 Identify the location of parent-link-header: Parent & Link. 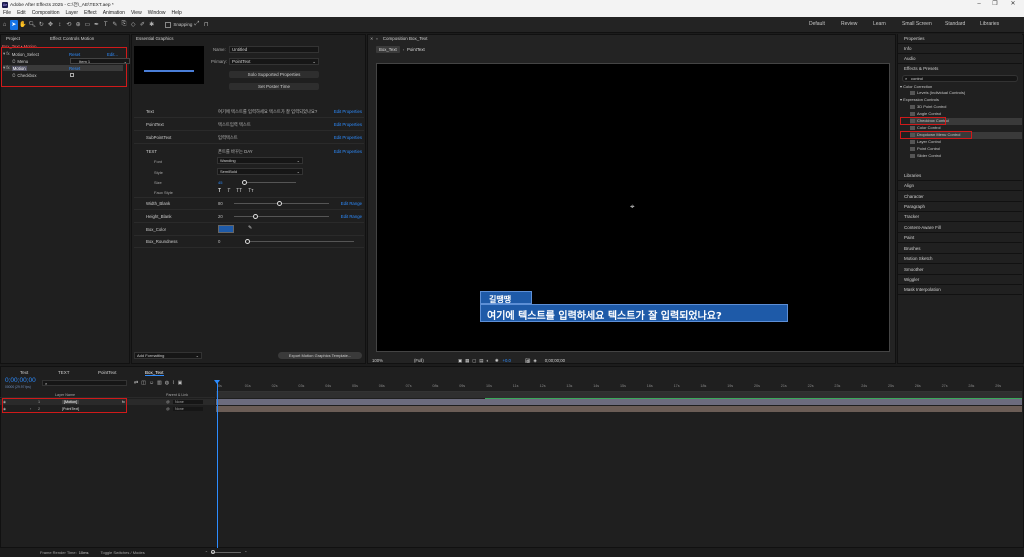
(177, 395).